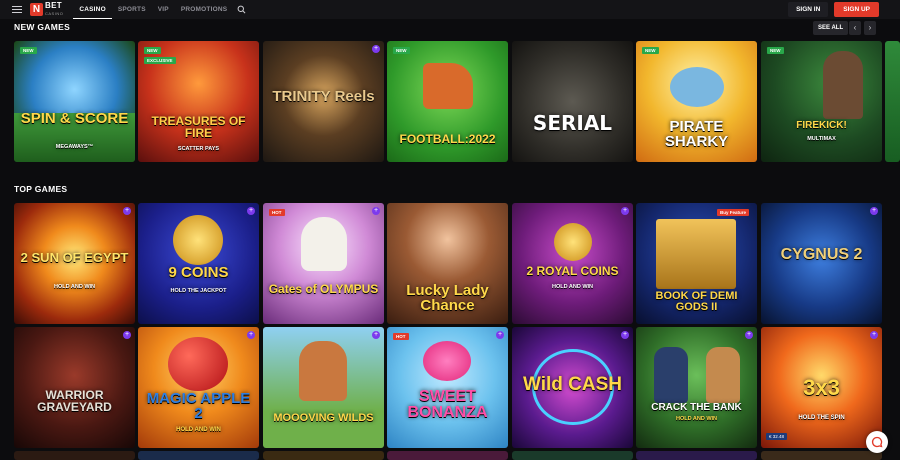 This screenshot has width=900, height=460. What do you see at coordinates (696, 263) in the screenshot?
I see `game-tile-book-of-demi-gods-2: Buy Feature BOOK OF DEMI GODS II` at bounding box center [696, 263].